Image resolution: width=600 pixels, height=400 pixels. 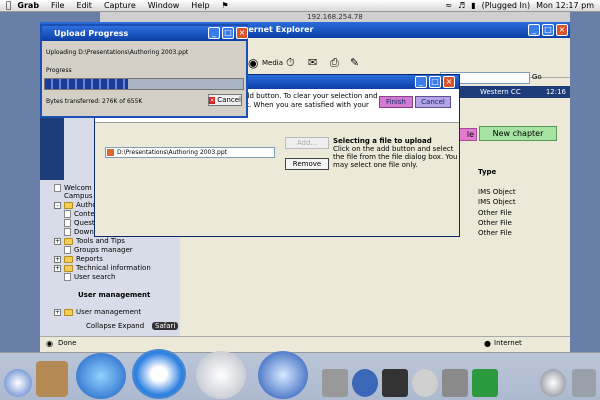 I want to click on new-chapter-button: New chapter, so click(x=518, y=133).